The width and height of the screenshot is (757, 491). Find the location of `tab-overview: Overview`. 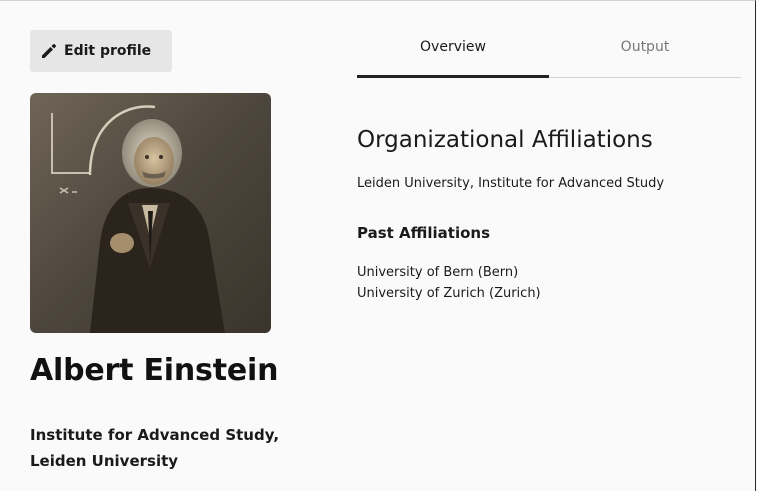

tab-overview: Overview is located at coordinates (453, 52).